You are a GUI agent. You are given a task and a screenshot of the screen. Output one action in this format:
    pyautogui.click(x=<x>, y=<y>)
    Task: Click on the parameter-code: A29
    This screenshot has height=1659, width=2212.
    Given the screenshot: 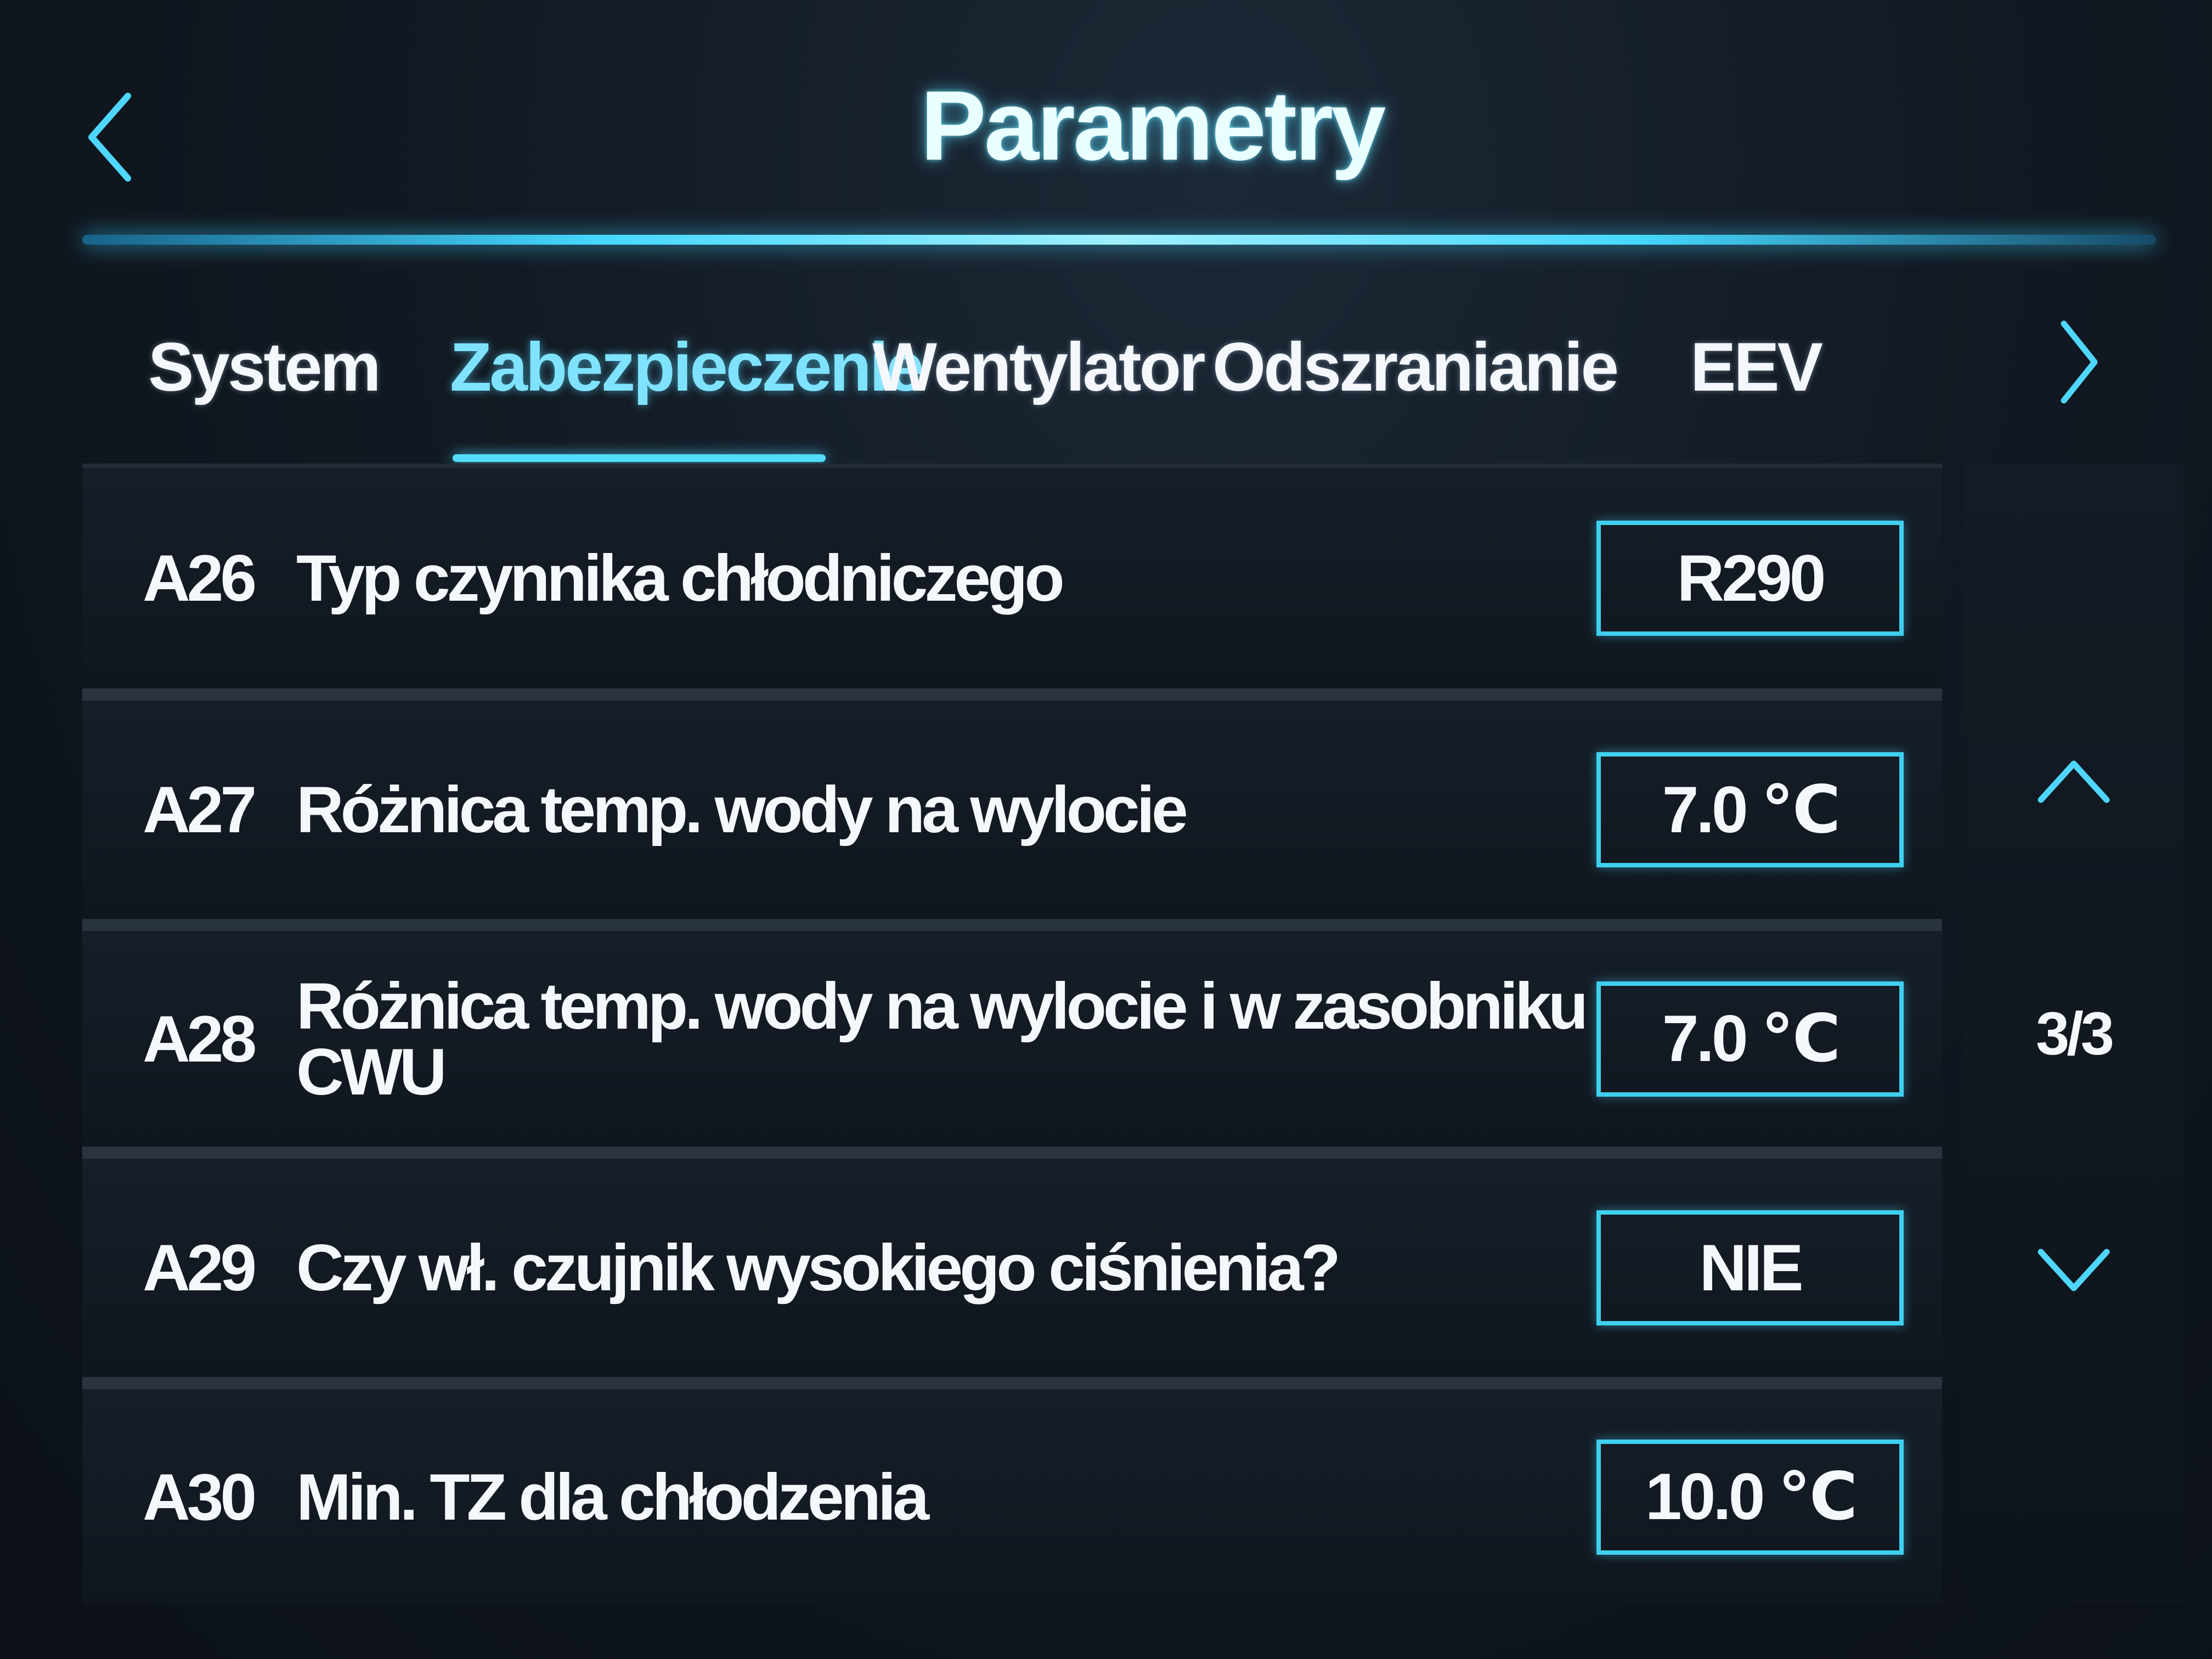 What is the action you would take?
    pyautogui.click(x=200, y=1268)
    